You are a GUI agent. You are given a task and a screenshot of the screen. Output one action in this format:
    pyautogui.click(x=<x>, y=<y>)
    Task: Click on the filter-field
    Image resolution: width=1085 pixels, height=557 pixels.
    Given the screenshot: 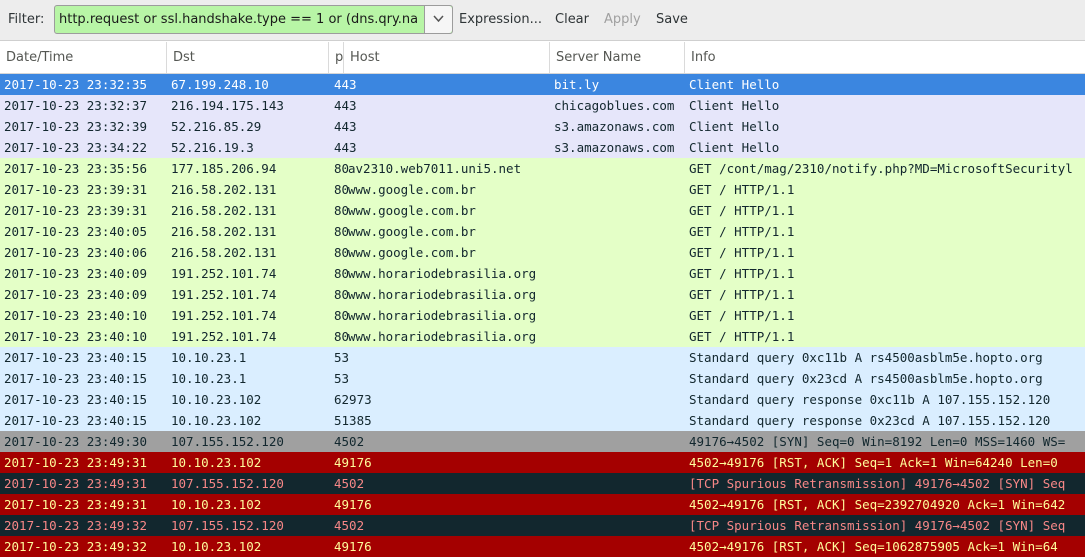 What is the action you would take?
    pyautogui.click(x=253, y=19)
    